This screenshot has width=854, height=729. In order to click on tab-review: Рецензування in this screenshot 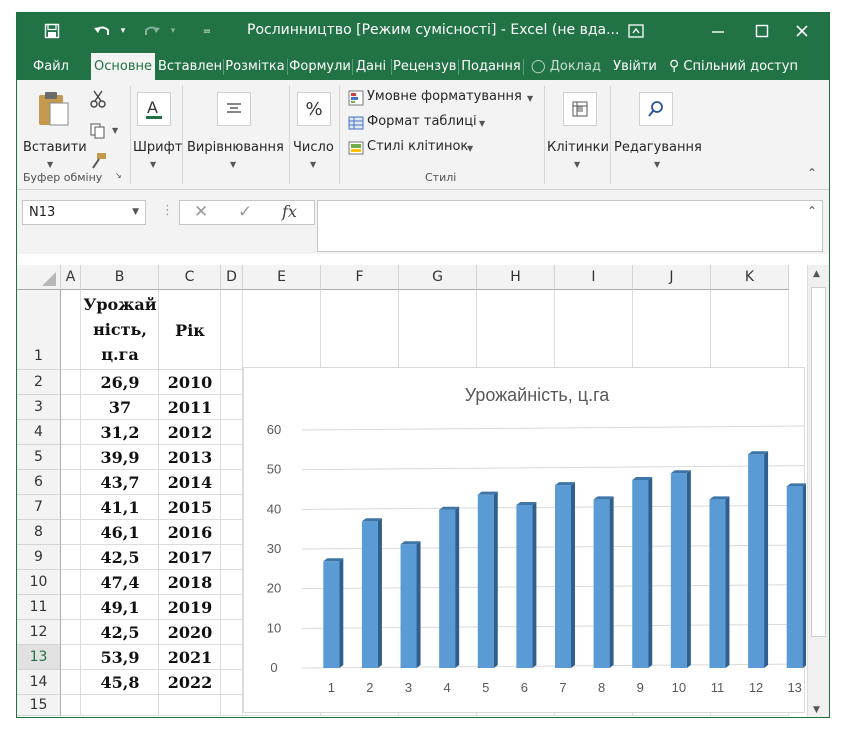, I will do `click(425, 66)`.